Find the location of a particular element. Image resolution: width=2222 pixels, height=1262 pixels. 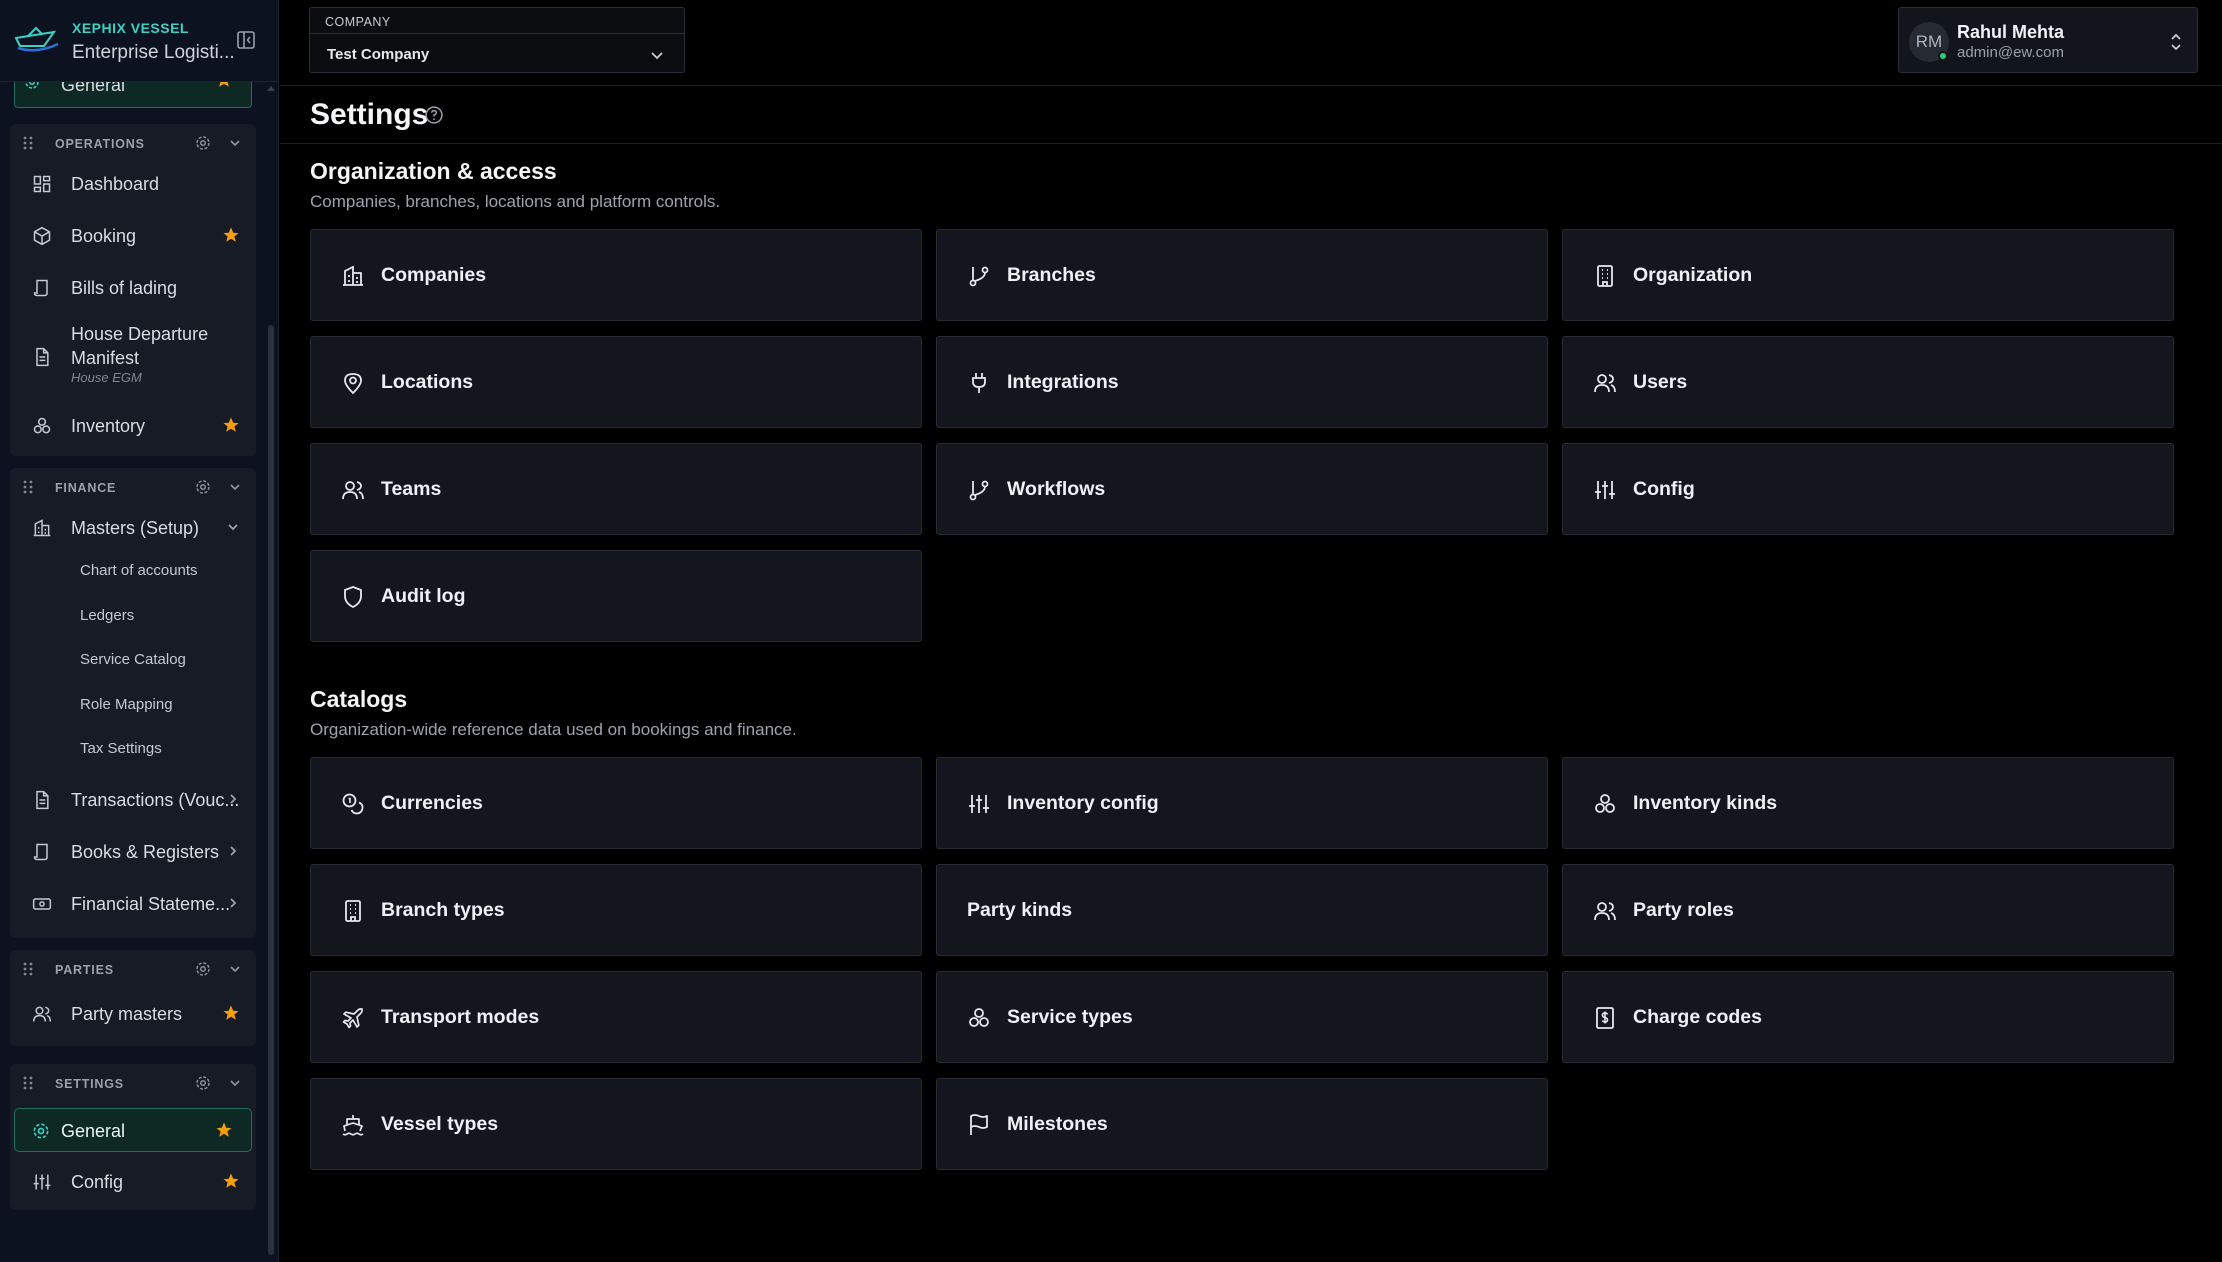

sidebar-item-house-departure-manifest: House Departure Manifest House EGM is located at coordinates (134, 357).